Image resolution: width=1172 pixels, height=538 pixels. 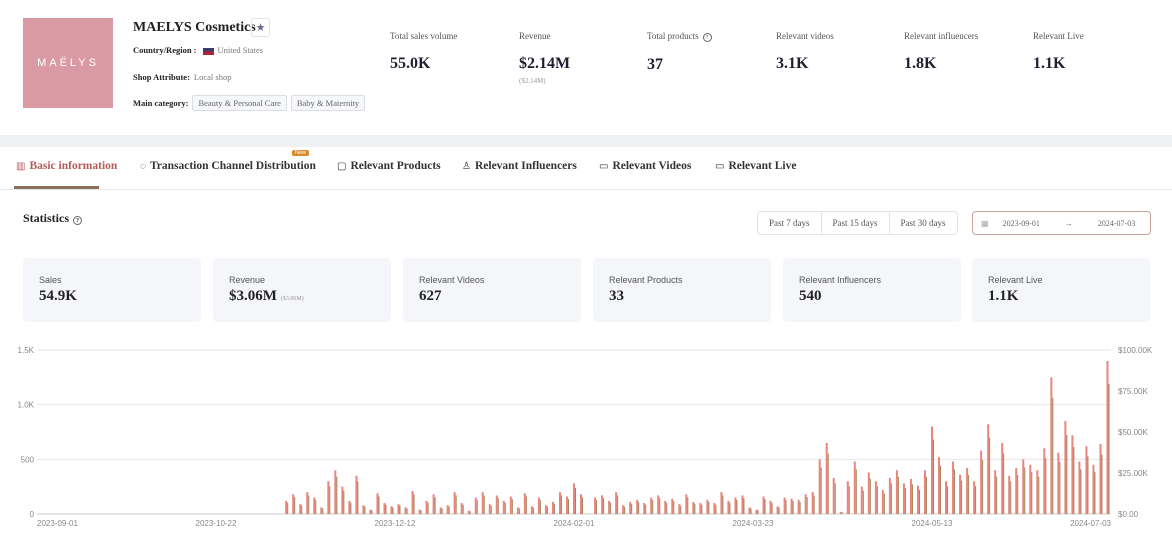 I want to click on date-to: 2024-07-03, so click(x=1116, y=223).